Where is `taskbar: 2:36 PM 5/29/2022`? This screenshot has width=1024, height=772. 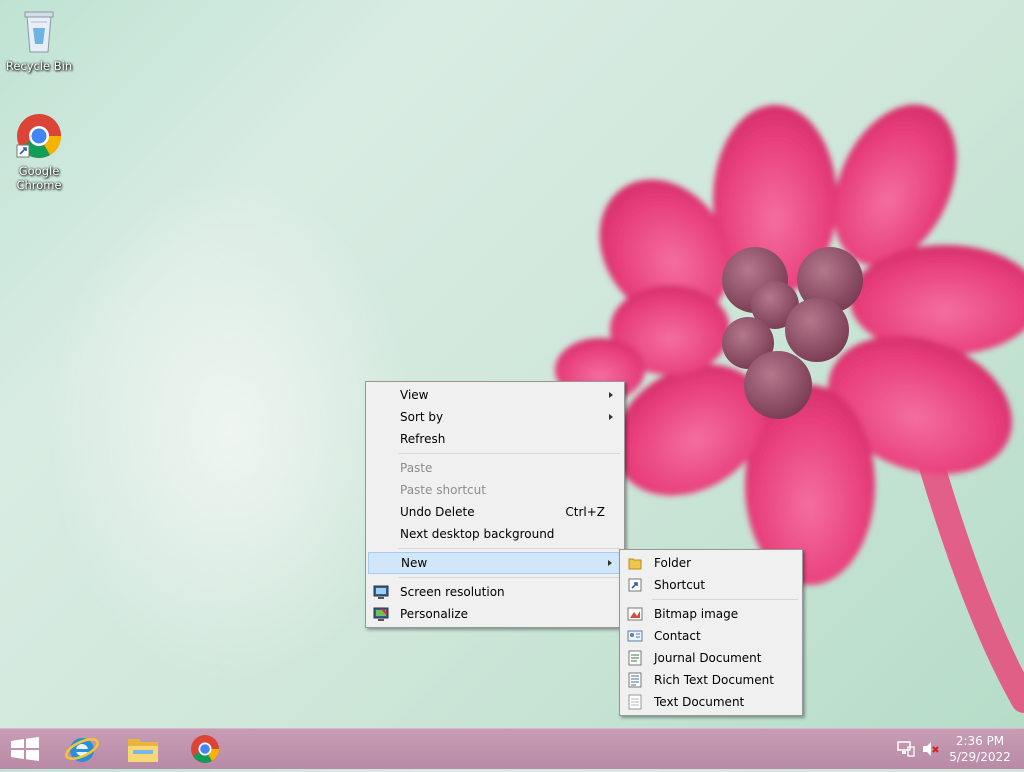
taskbar: 2:36 PM 5/29/2022 is located at coordinates (512, 748).